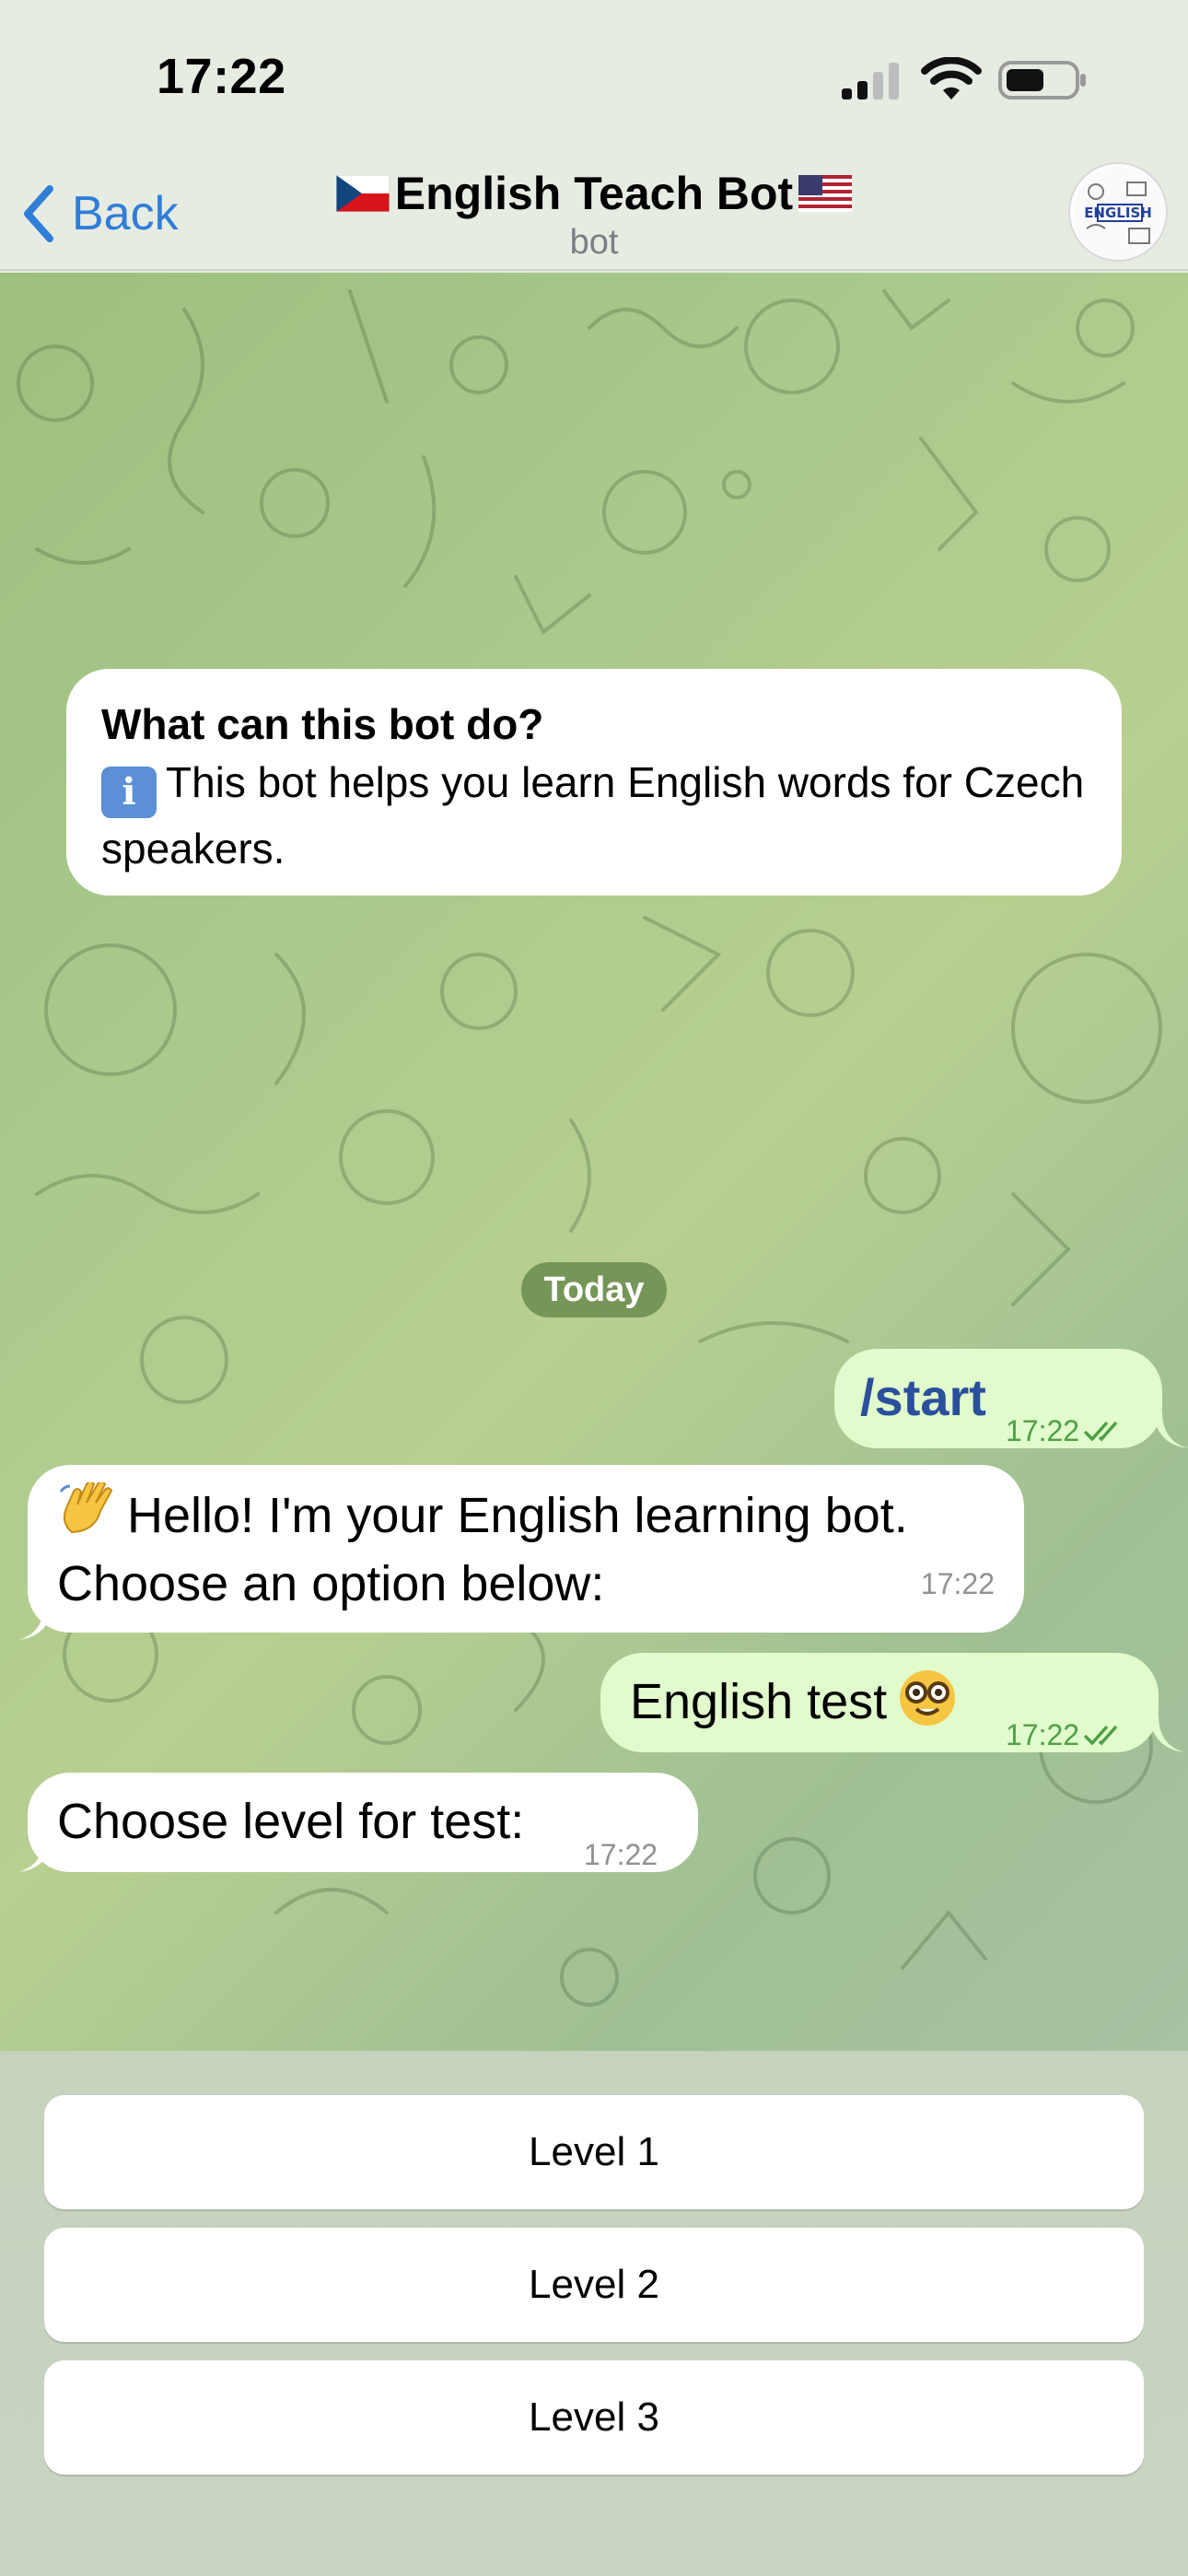 The image size is (1188, 2576). I want to click on chat-title: English Teach Bot, so click(594, 193).